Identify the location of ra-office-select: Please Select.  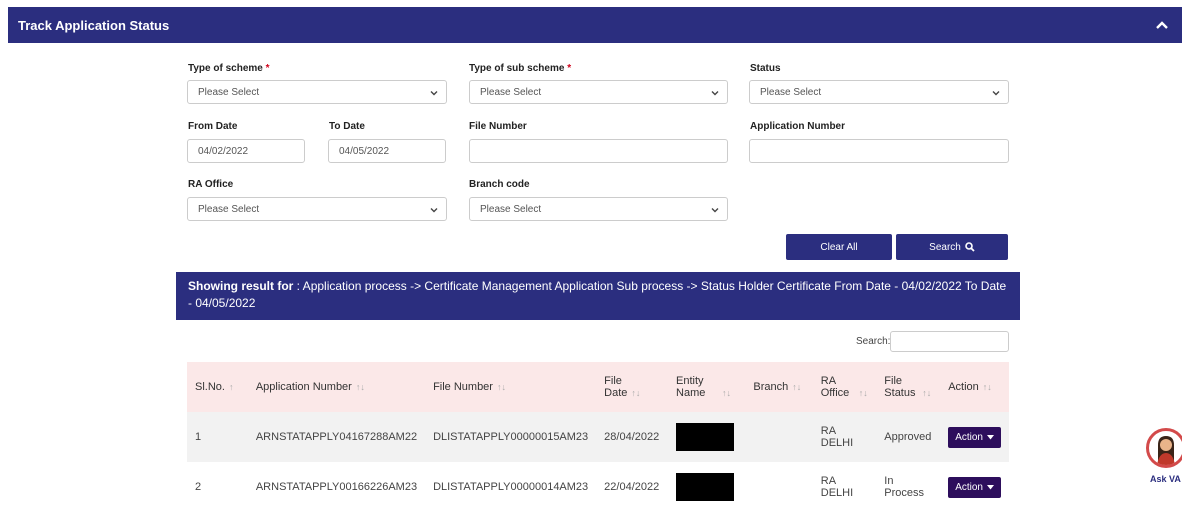
(317, 209).